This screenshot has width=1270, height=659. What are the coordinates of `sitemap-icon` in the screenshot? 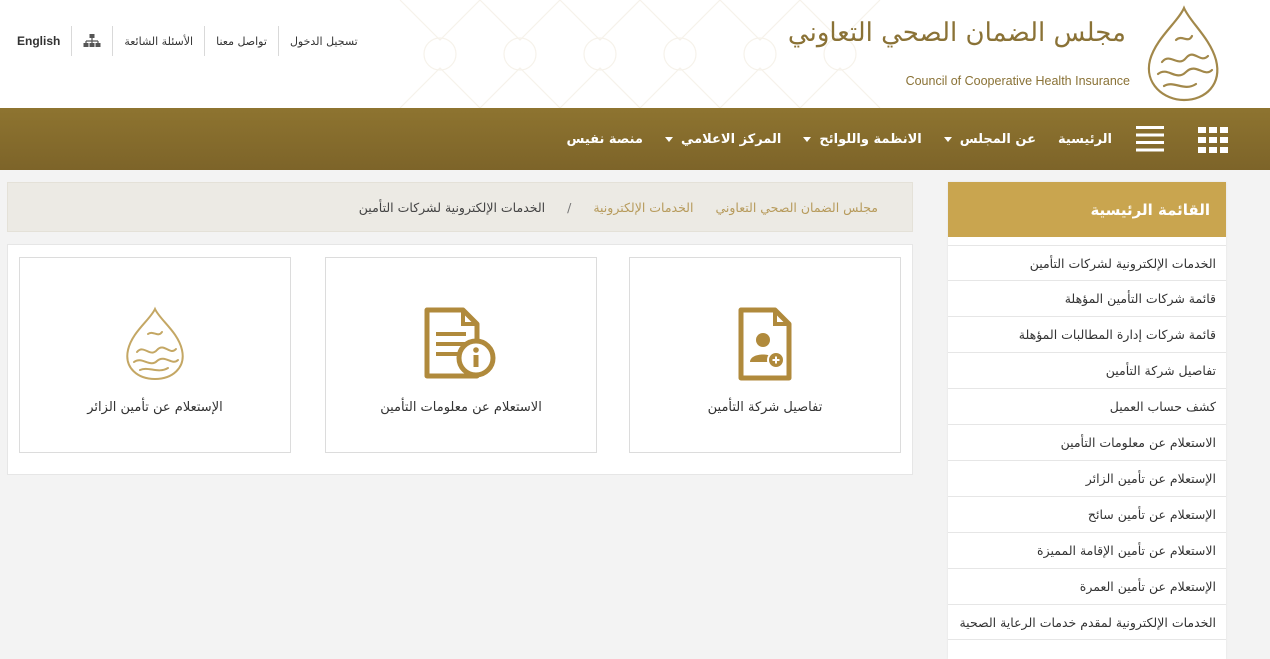 It's located at (92, 40).